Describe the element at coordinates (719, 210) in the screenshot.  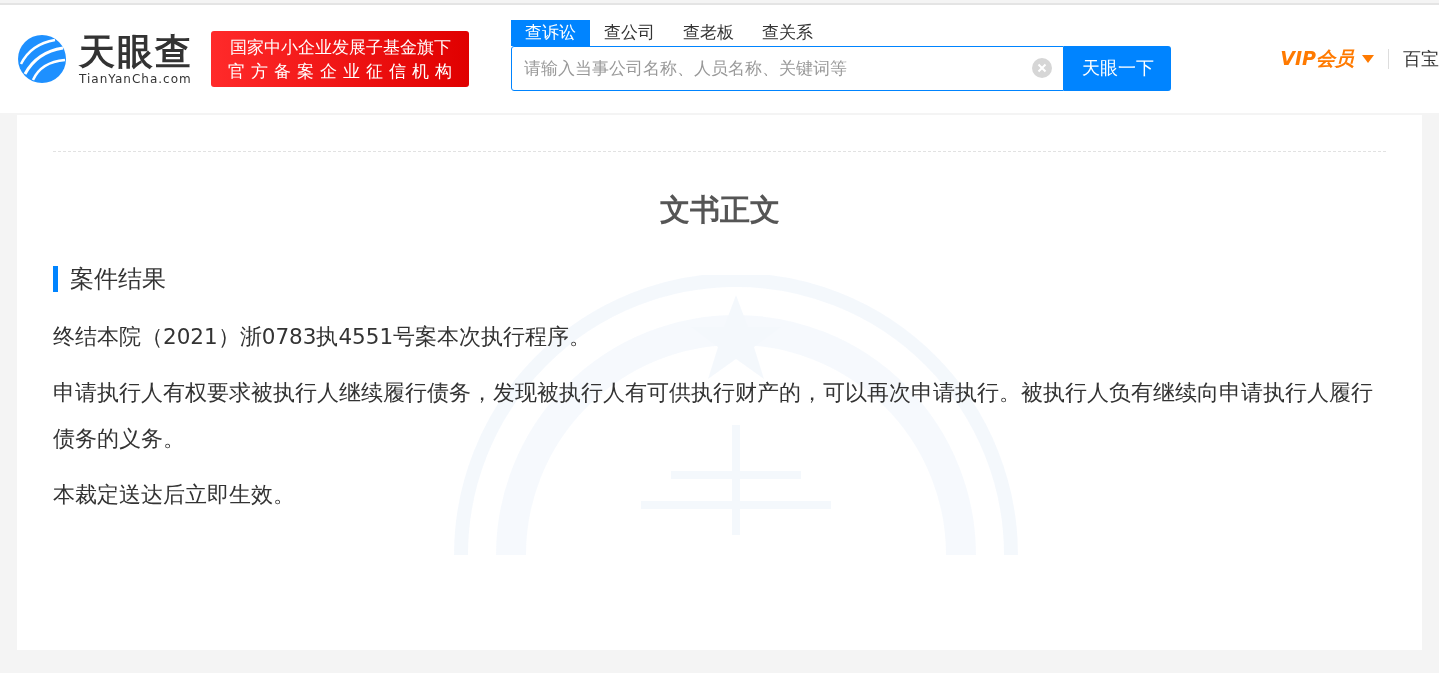
I see `document-title: 文书正文` at that location.